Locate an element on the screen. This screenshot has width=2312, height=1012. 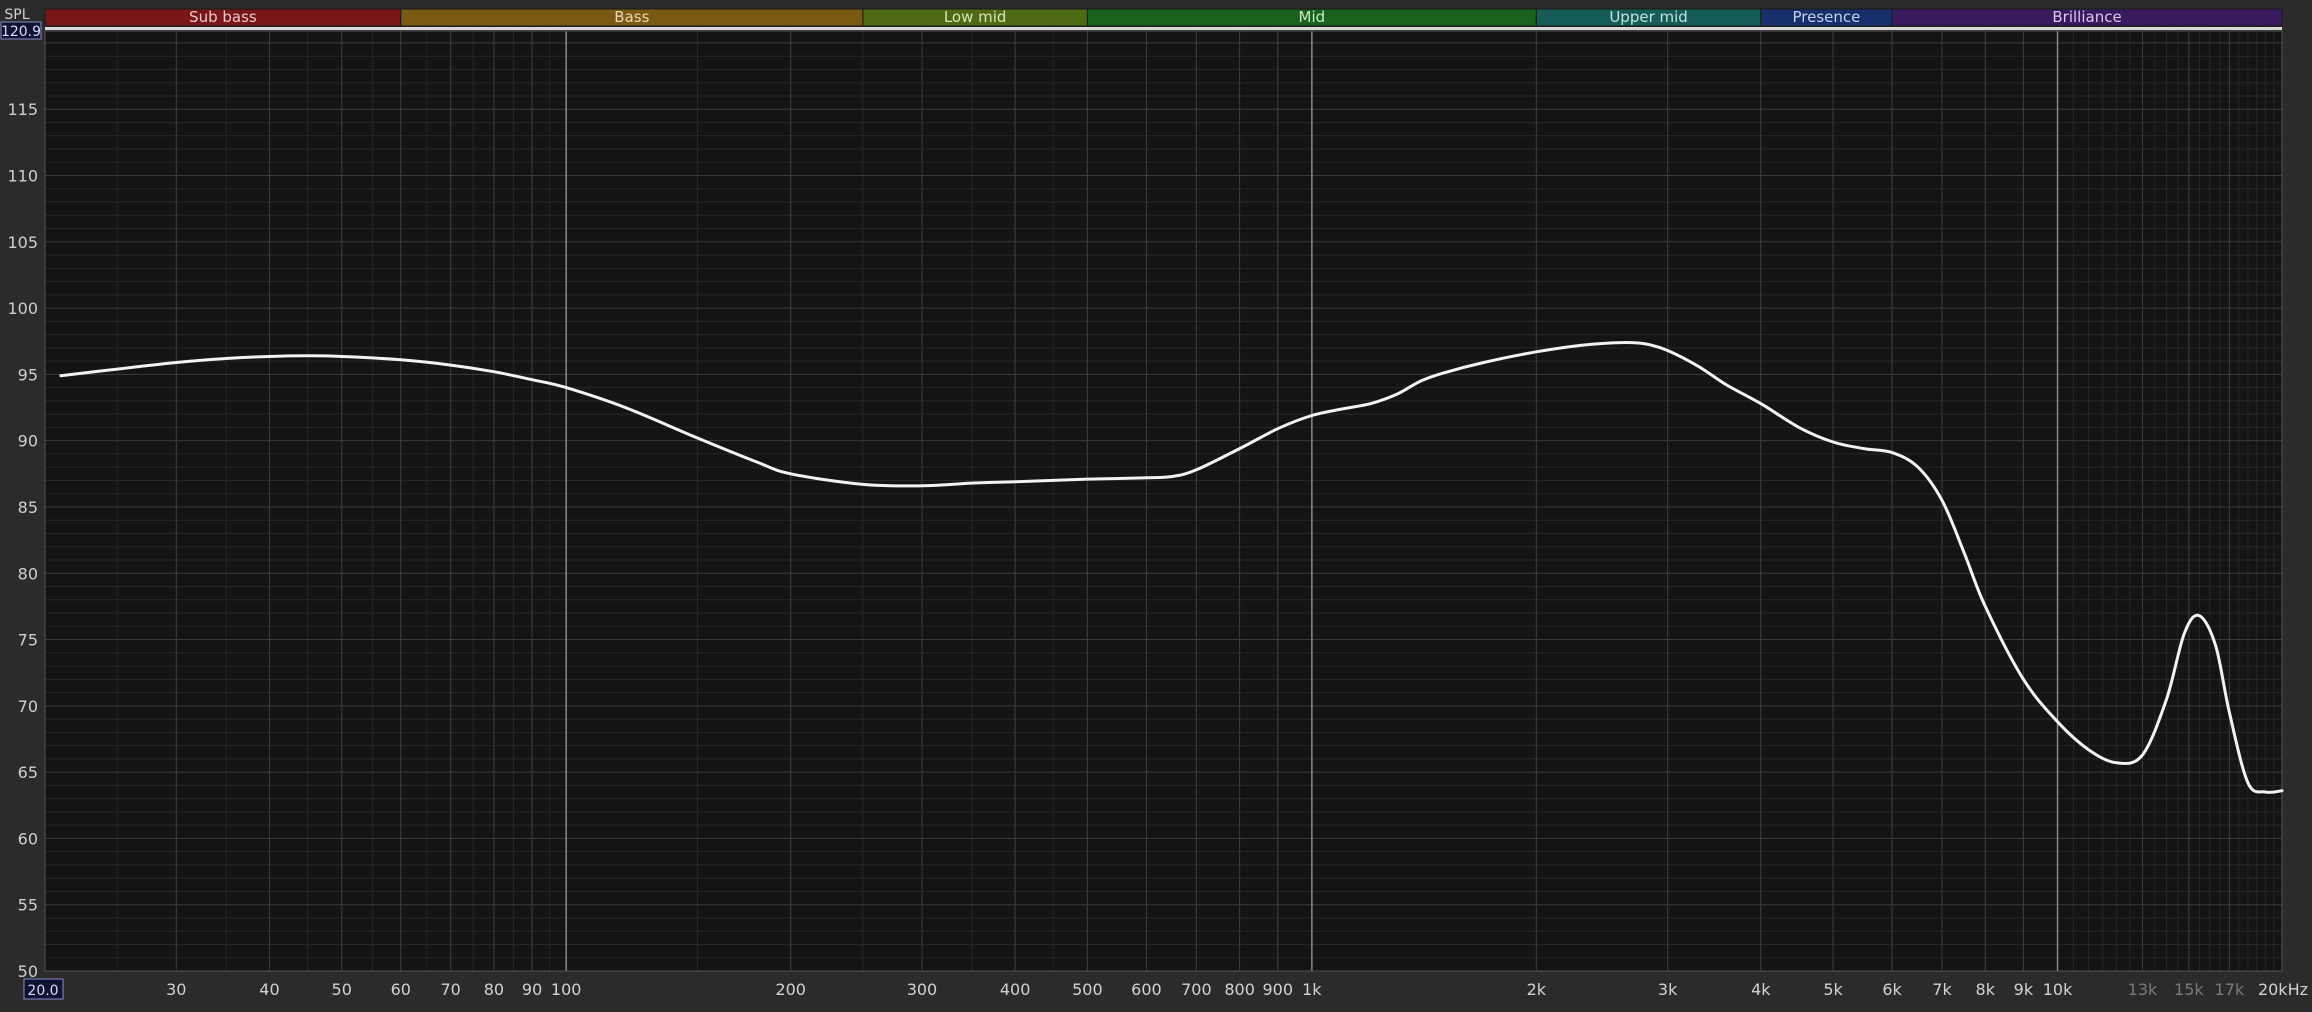
y-max-readout: 120.9 is located at coordinates (21, 32).